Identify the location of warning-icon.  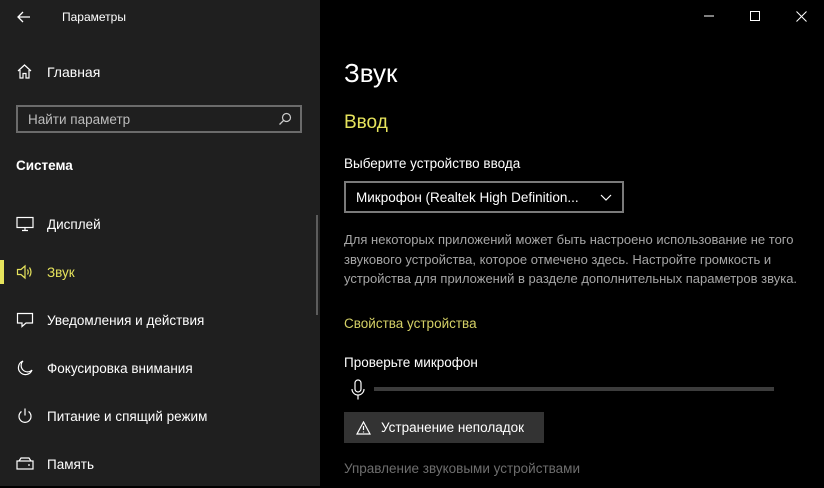
(363, 427).